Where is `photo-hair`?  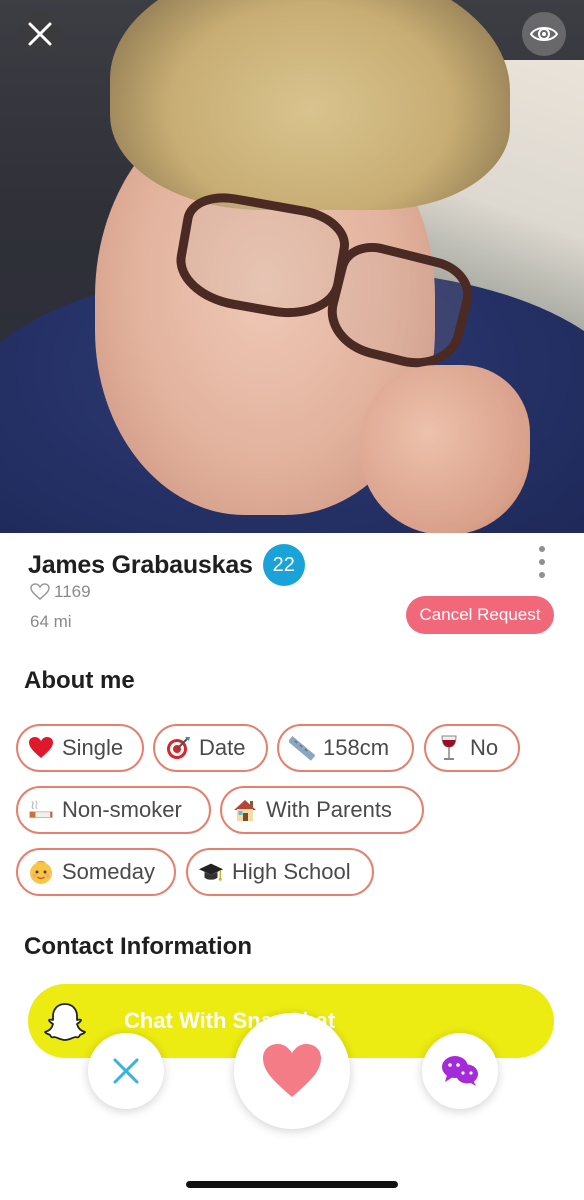 photo-hair is located at coordinates (310, 105).